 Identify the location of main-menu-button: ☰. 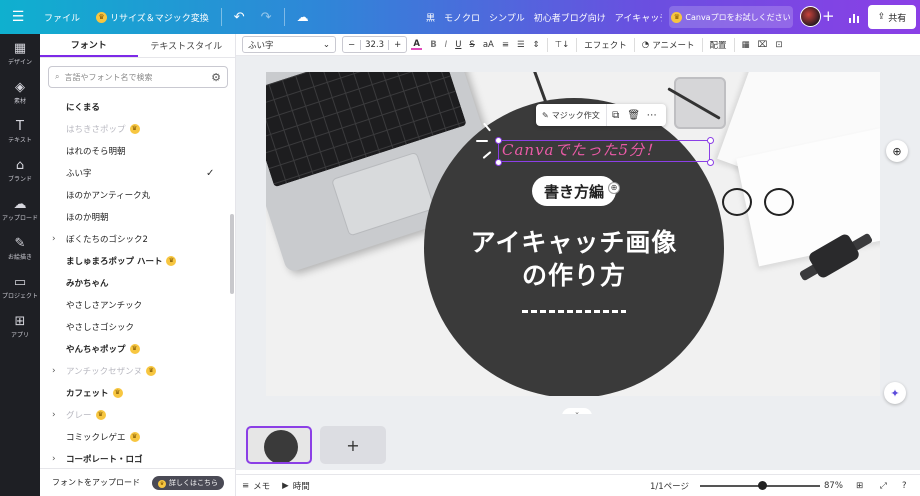
(18, 17).